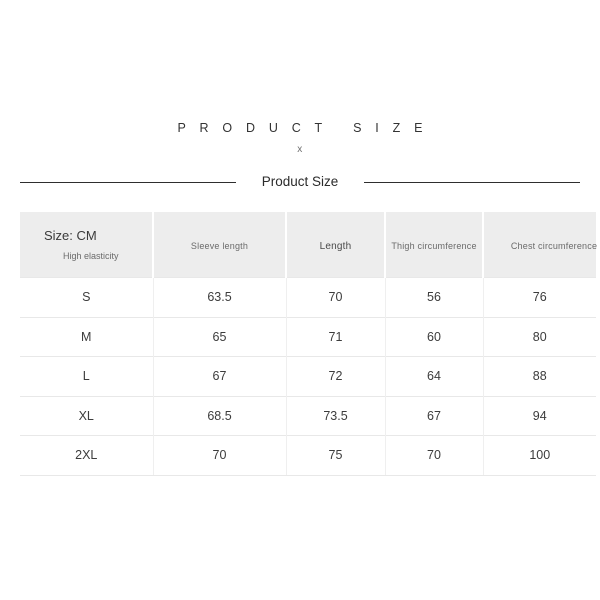 Image resolution: width=600 pixels, height=600 pixels. I want to click on cell-length: 70, so click(336, 297).